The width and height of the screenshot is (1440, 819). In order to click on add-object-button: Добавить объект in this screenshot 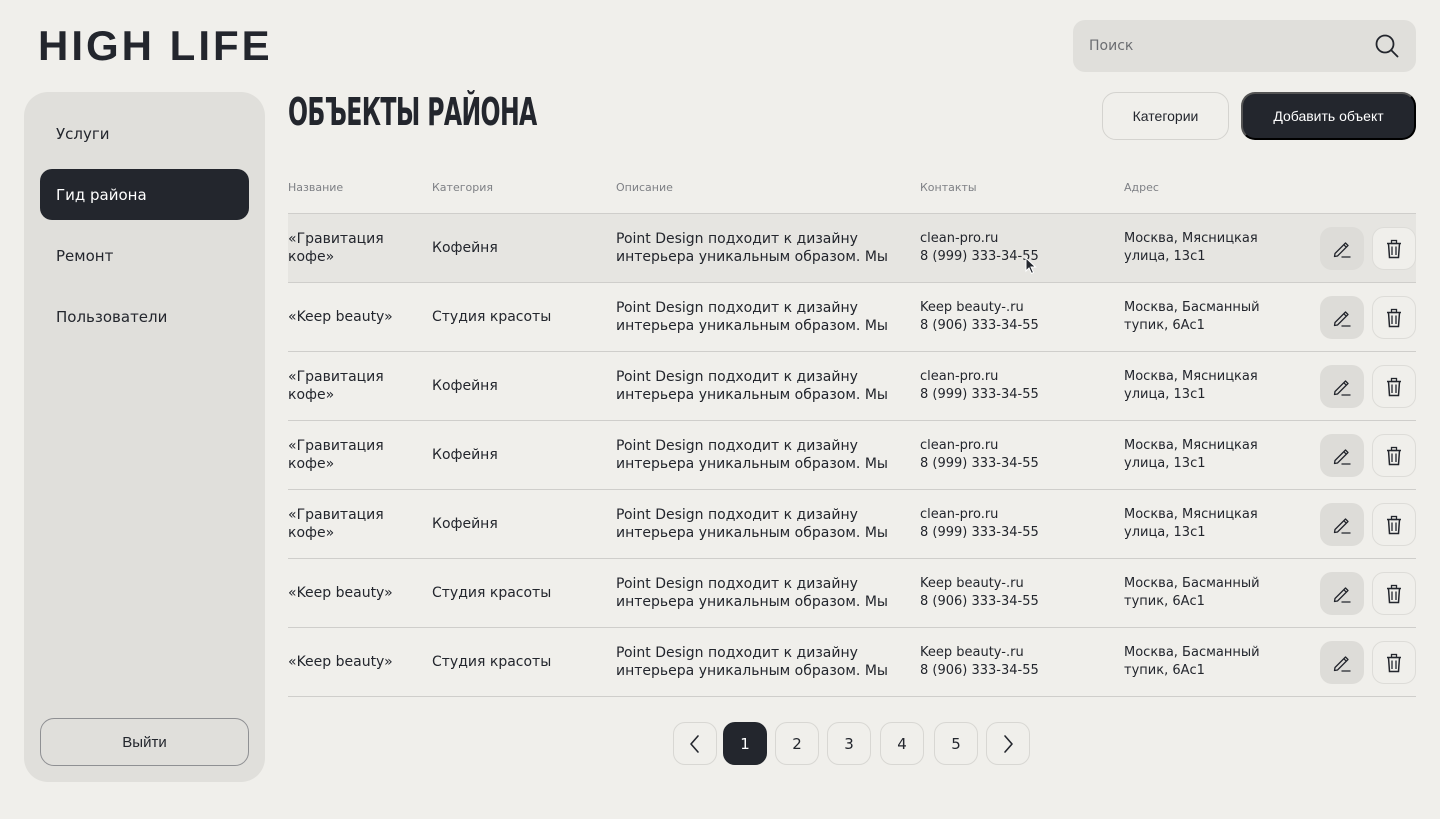, I will do `click(1328, 116)`.